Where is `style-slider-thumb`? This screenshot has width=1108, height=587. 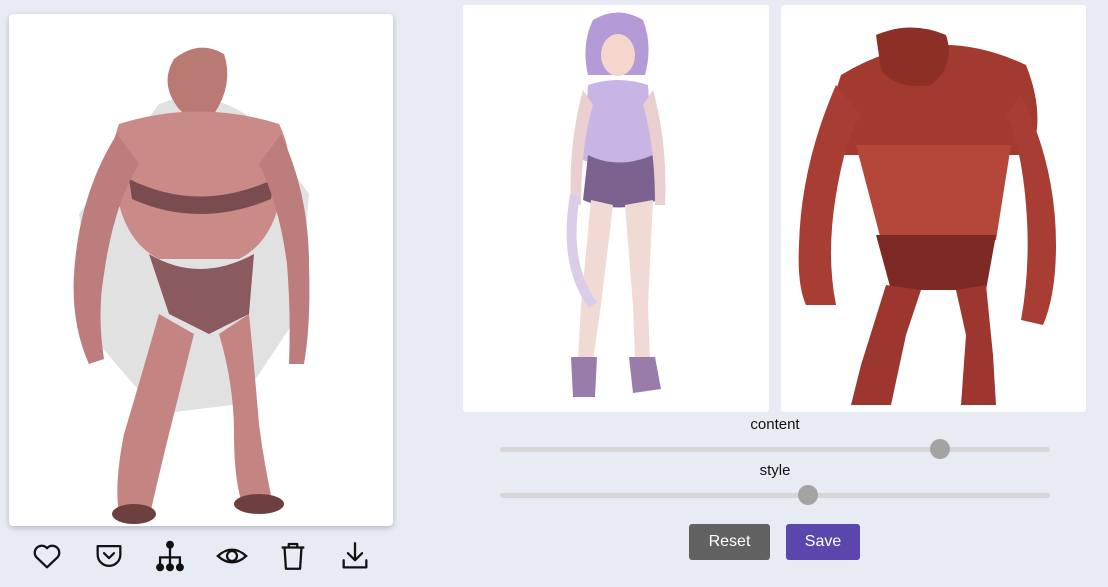
style-slider-thumb is located at coordinates (808, 495).